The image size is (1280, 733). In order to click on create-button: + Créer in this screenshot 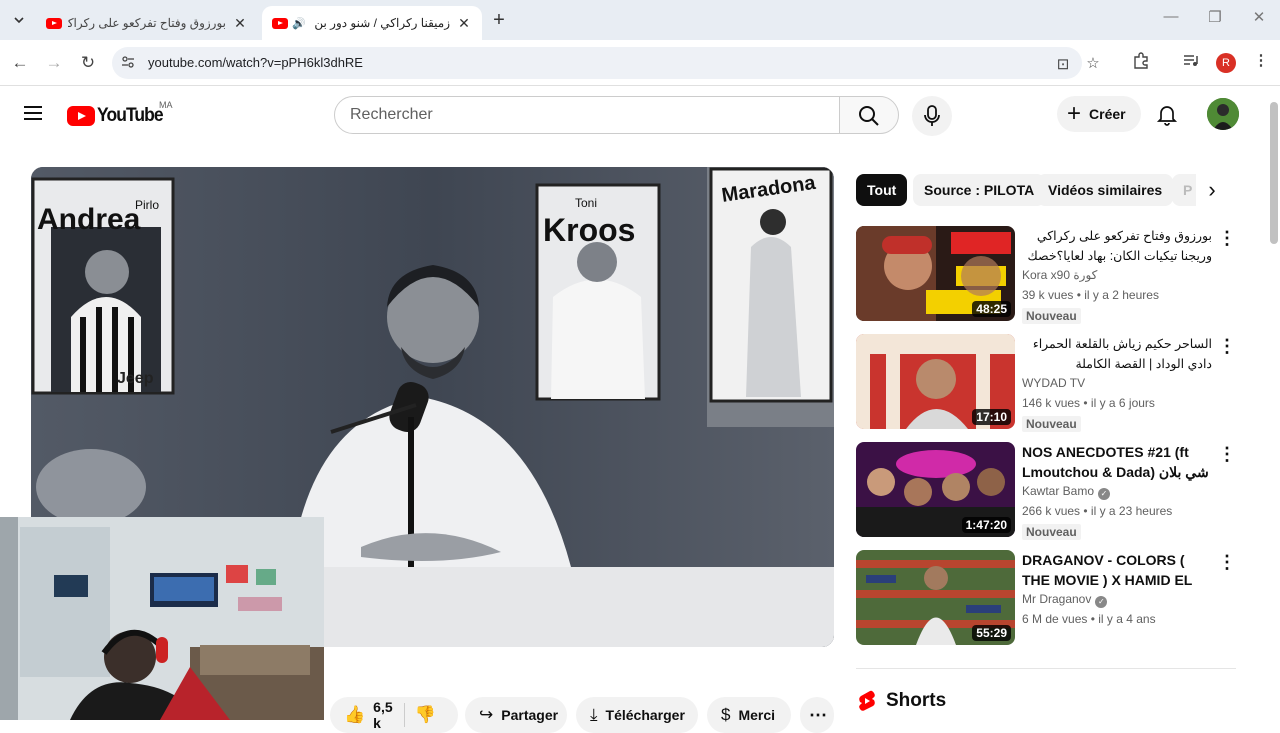, I will do `click(1099, 114)`.